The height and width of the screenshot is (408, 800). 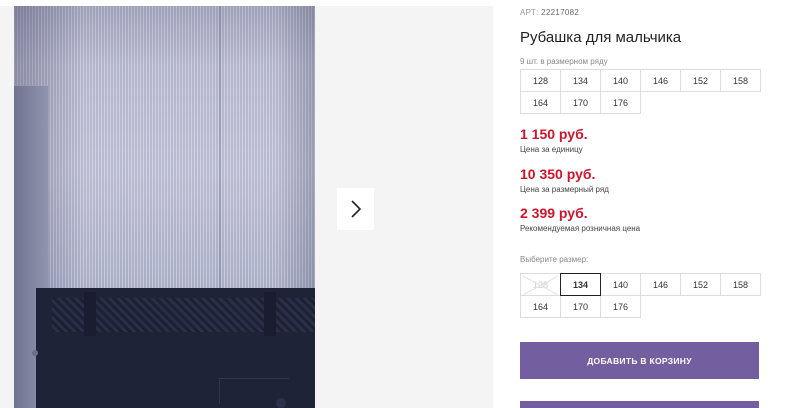 I want to click on size-option: 152, so click(x=700, y=284).